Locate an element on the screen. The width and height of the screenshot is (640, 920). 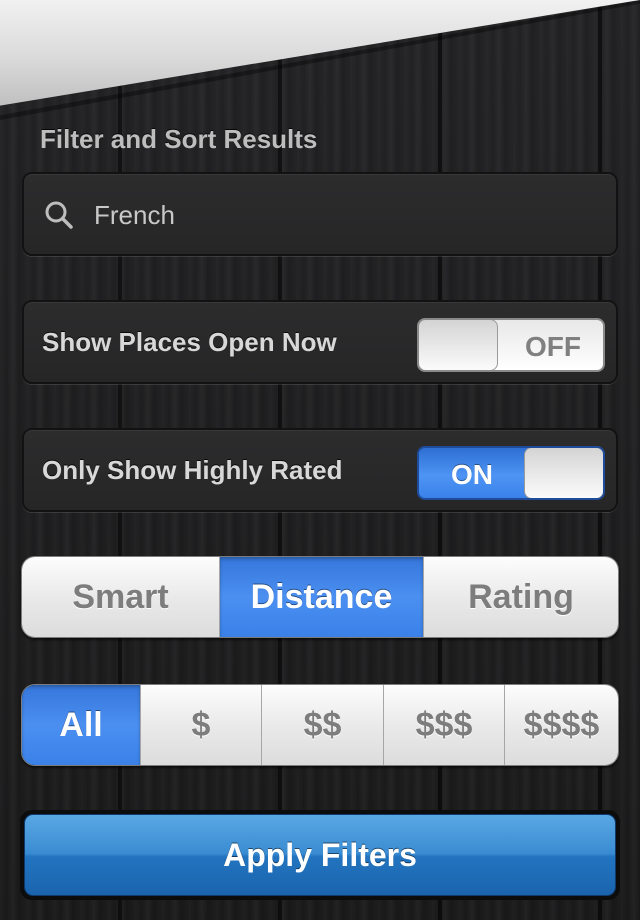
highly-rated-label: Only Show Highly Rated is located at coordinates (192, 470).